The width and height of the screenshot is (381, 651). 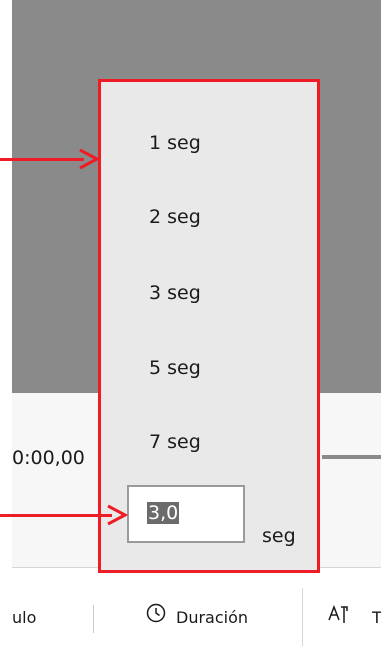 What do you see at coordinates (186, 514) in the screenshot?
I see `custom-duration-field: 3,0` at bounding box center [186, 514].